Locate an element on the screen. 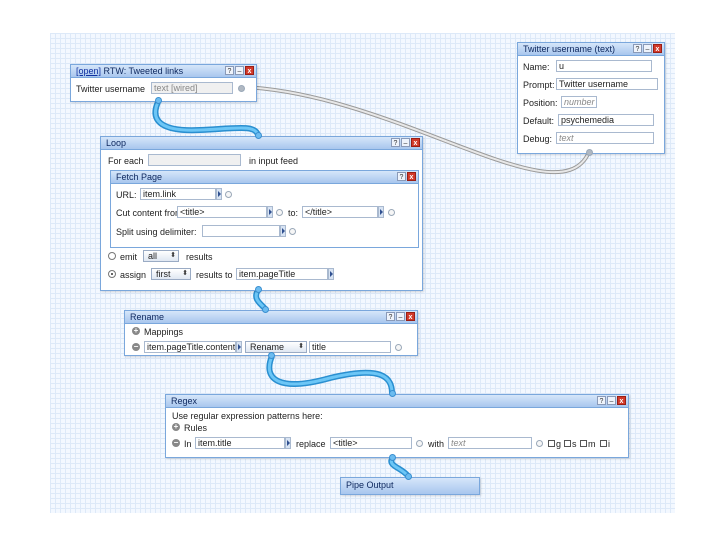 The width and height of the screenshot is (728, 546). mapping-operation-select: Rename ⬍ is located at coordinates (276, 347).